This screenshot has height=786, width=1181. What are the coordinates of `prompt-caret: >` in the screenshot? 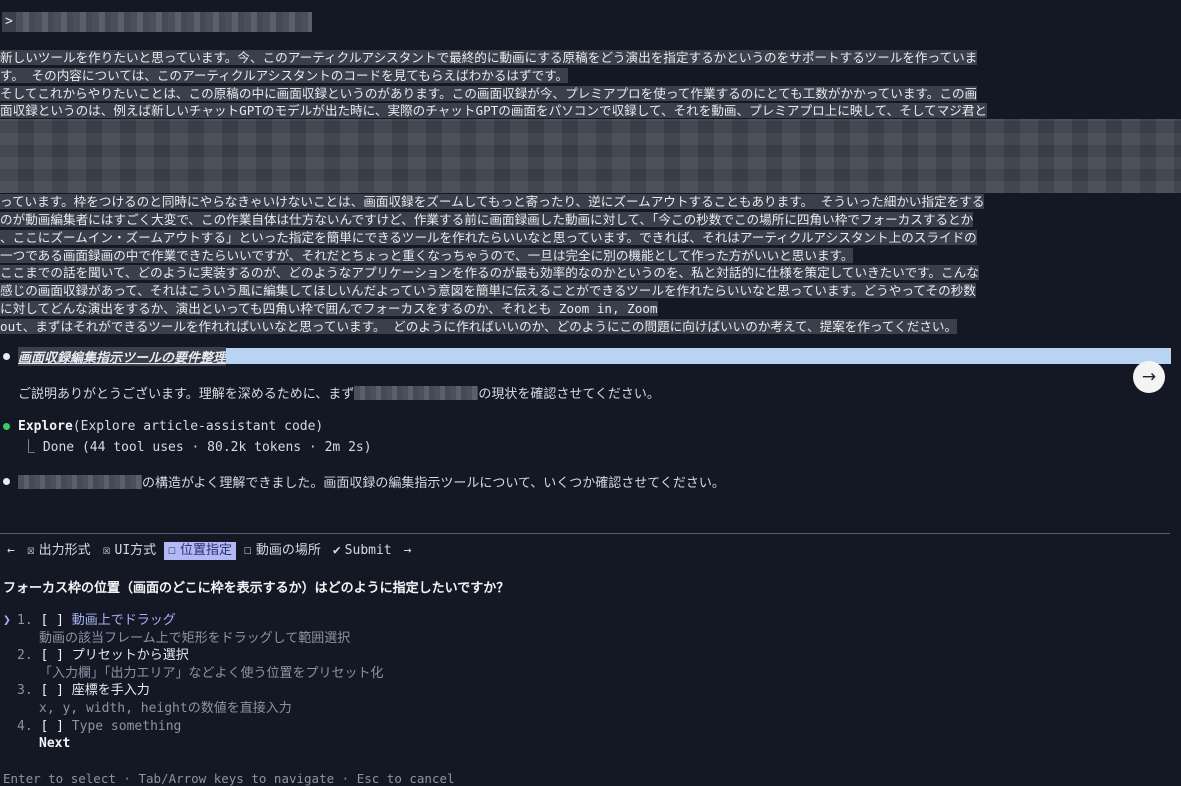 It's located at (9, 22).